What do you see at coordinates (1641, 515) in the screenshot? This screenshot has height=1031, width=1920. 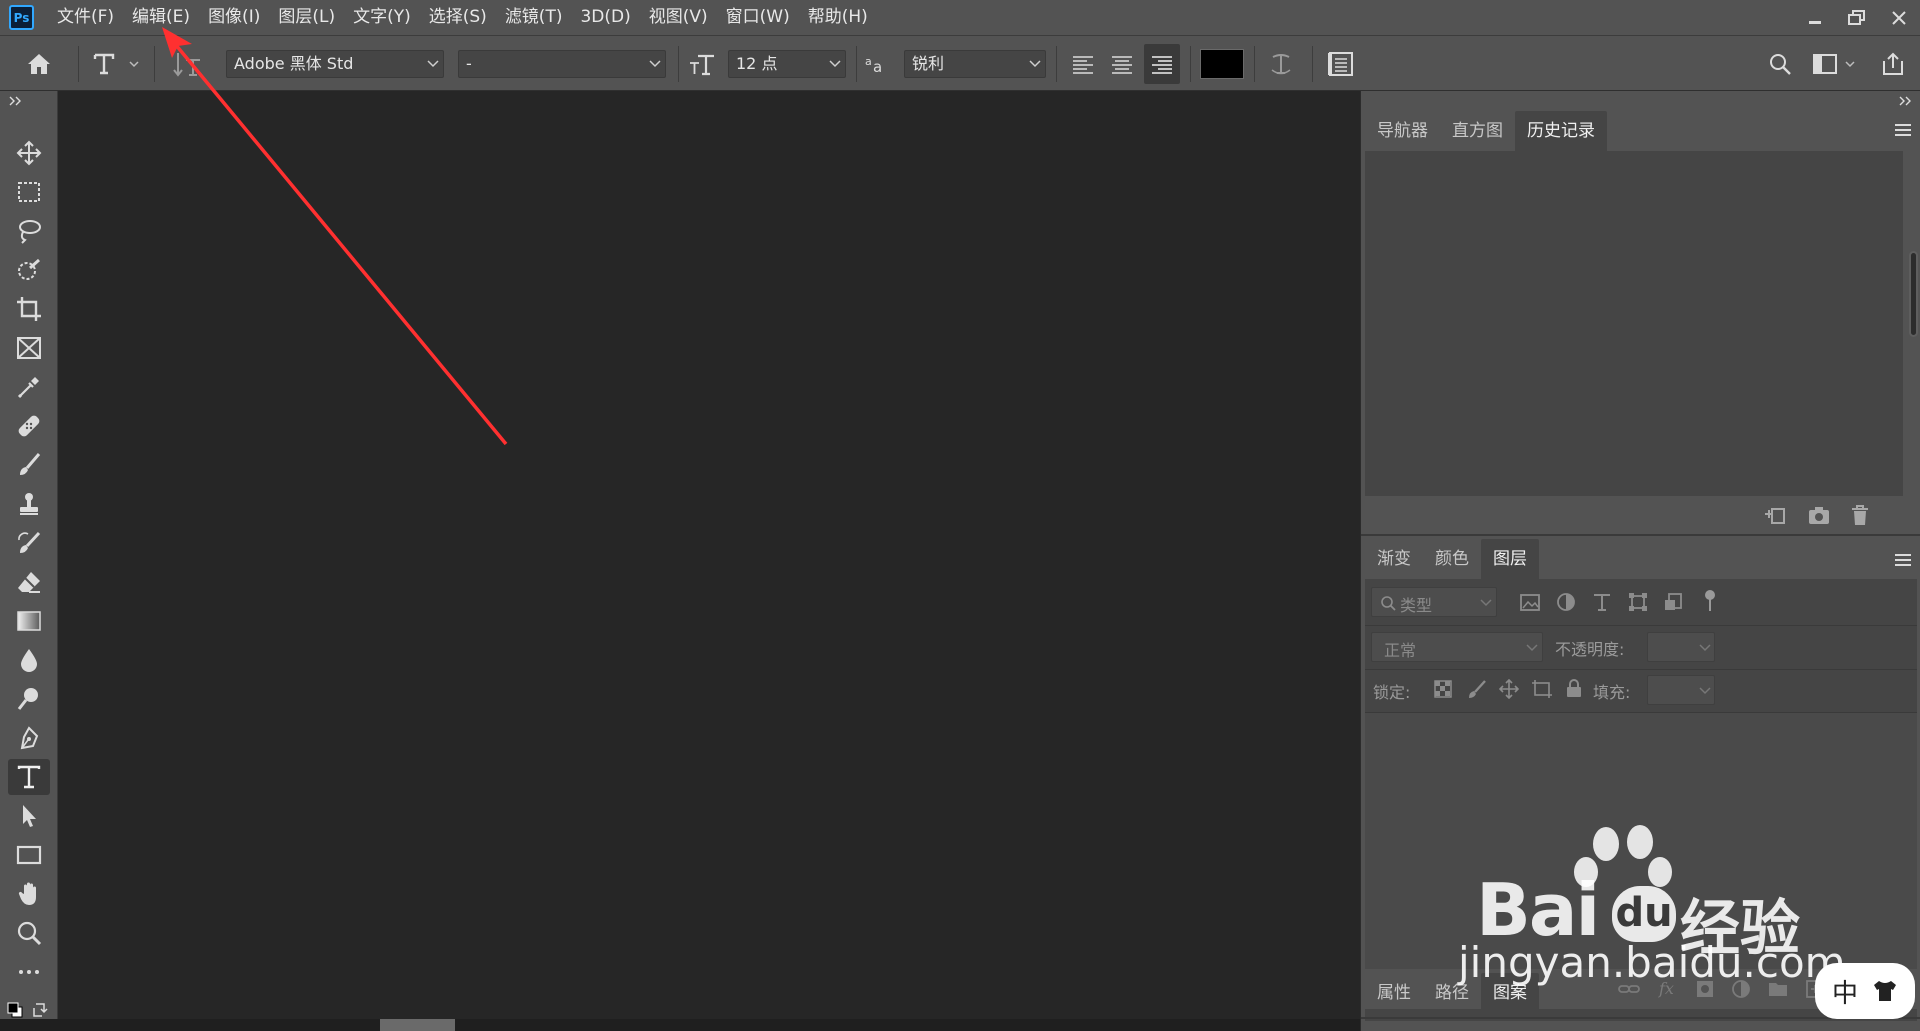 I see `history-footer` at bounding box center [1641, 515].